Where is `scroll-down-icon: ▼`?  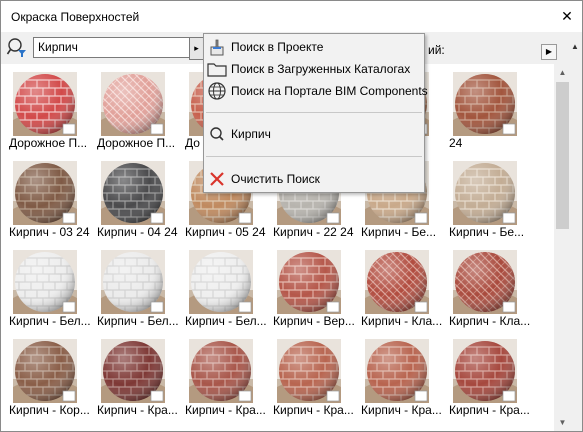
scroll-down-icon: ▼ is located at coordinates (562, 422).